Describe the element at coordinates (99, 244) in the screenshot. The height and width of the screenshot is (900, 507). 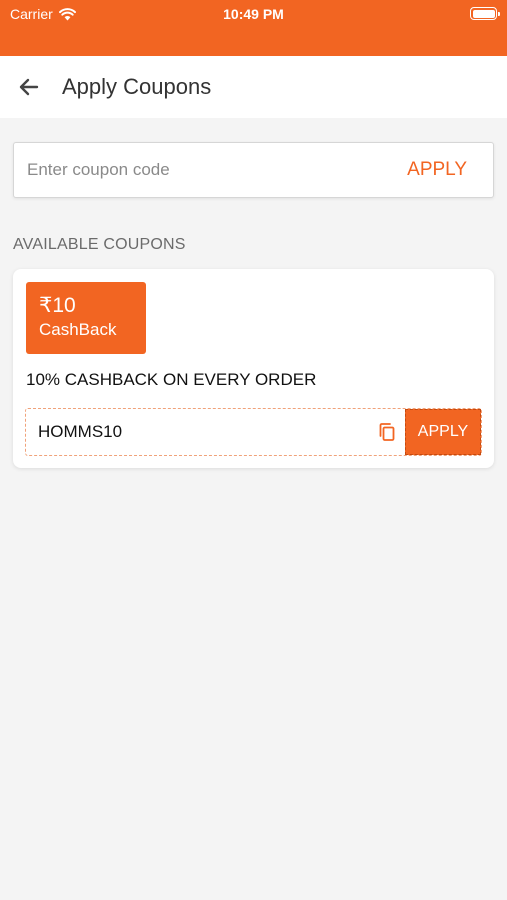
I see `available-coupons-heading: AVAILABLE COUPONS` at that location.